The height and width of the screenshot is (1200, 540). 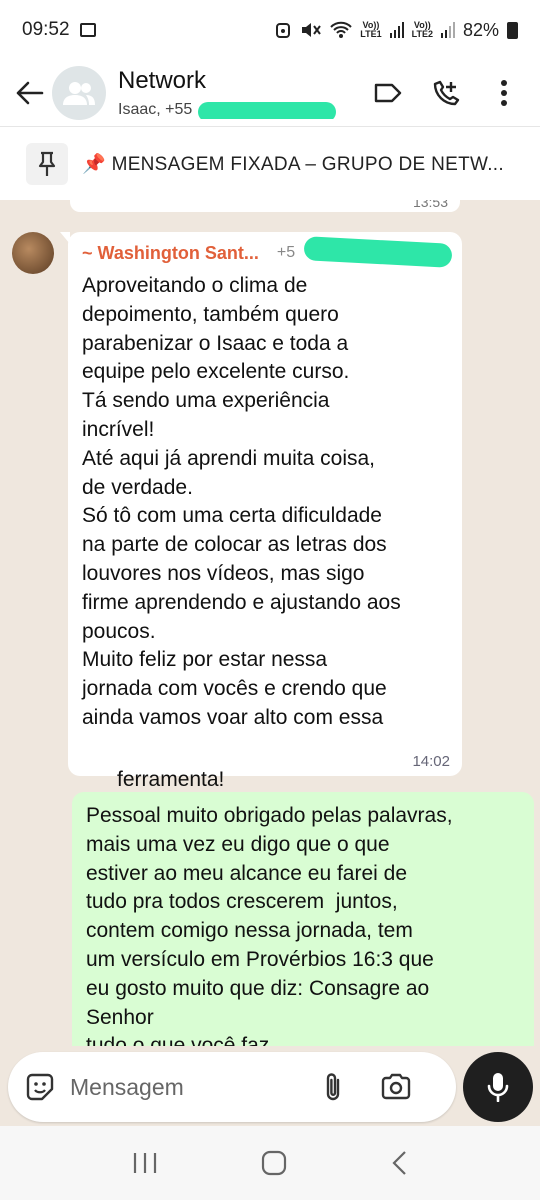 What do you see at coordinates (47, 163) in the screenshot?
I see `pin-icon` at bounding box center [47, 163].